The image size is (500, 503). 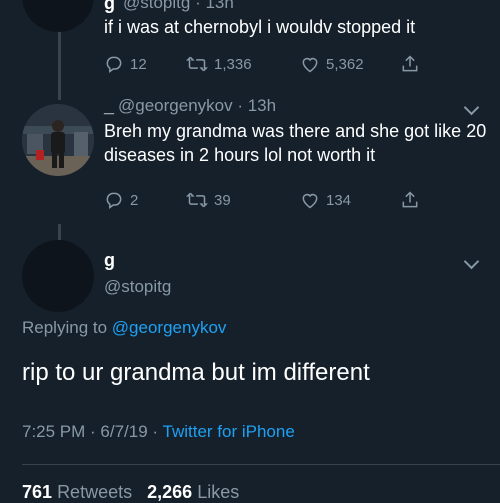 What do you see at coordinates (218, 492) in the screenshot?
I see `likes-label: Likes` at bounding box center [218, 492].